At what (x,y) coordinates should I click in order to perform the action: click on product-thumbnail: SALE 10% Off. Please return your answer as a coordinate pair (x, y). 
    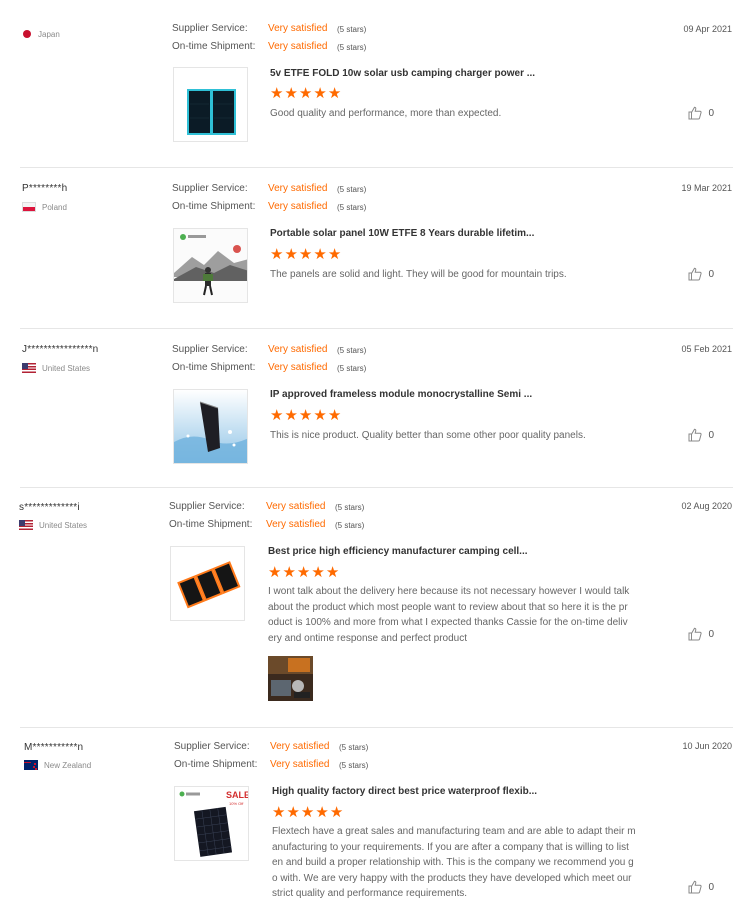
    Looking at the image, I should click on (211, 823).